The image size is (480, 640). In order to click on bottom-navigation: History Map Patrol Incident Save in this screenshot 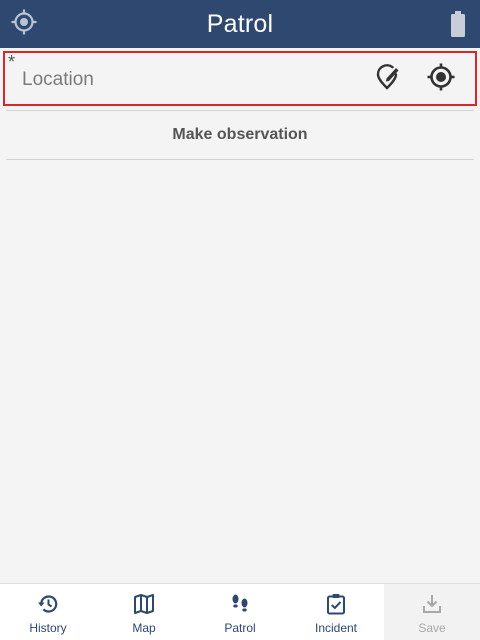, I will do `click(240, 611)`.